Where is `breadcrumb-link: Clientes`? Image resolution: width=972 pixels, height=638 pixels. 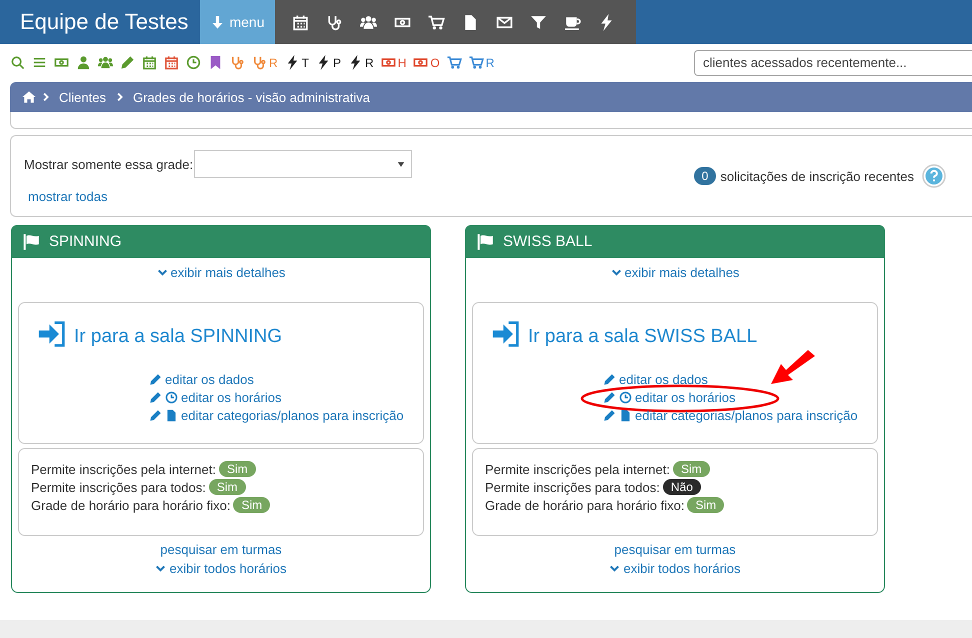 breadcrumb-link: Clientes is located at coordinates (82, 97).